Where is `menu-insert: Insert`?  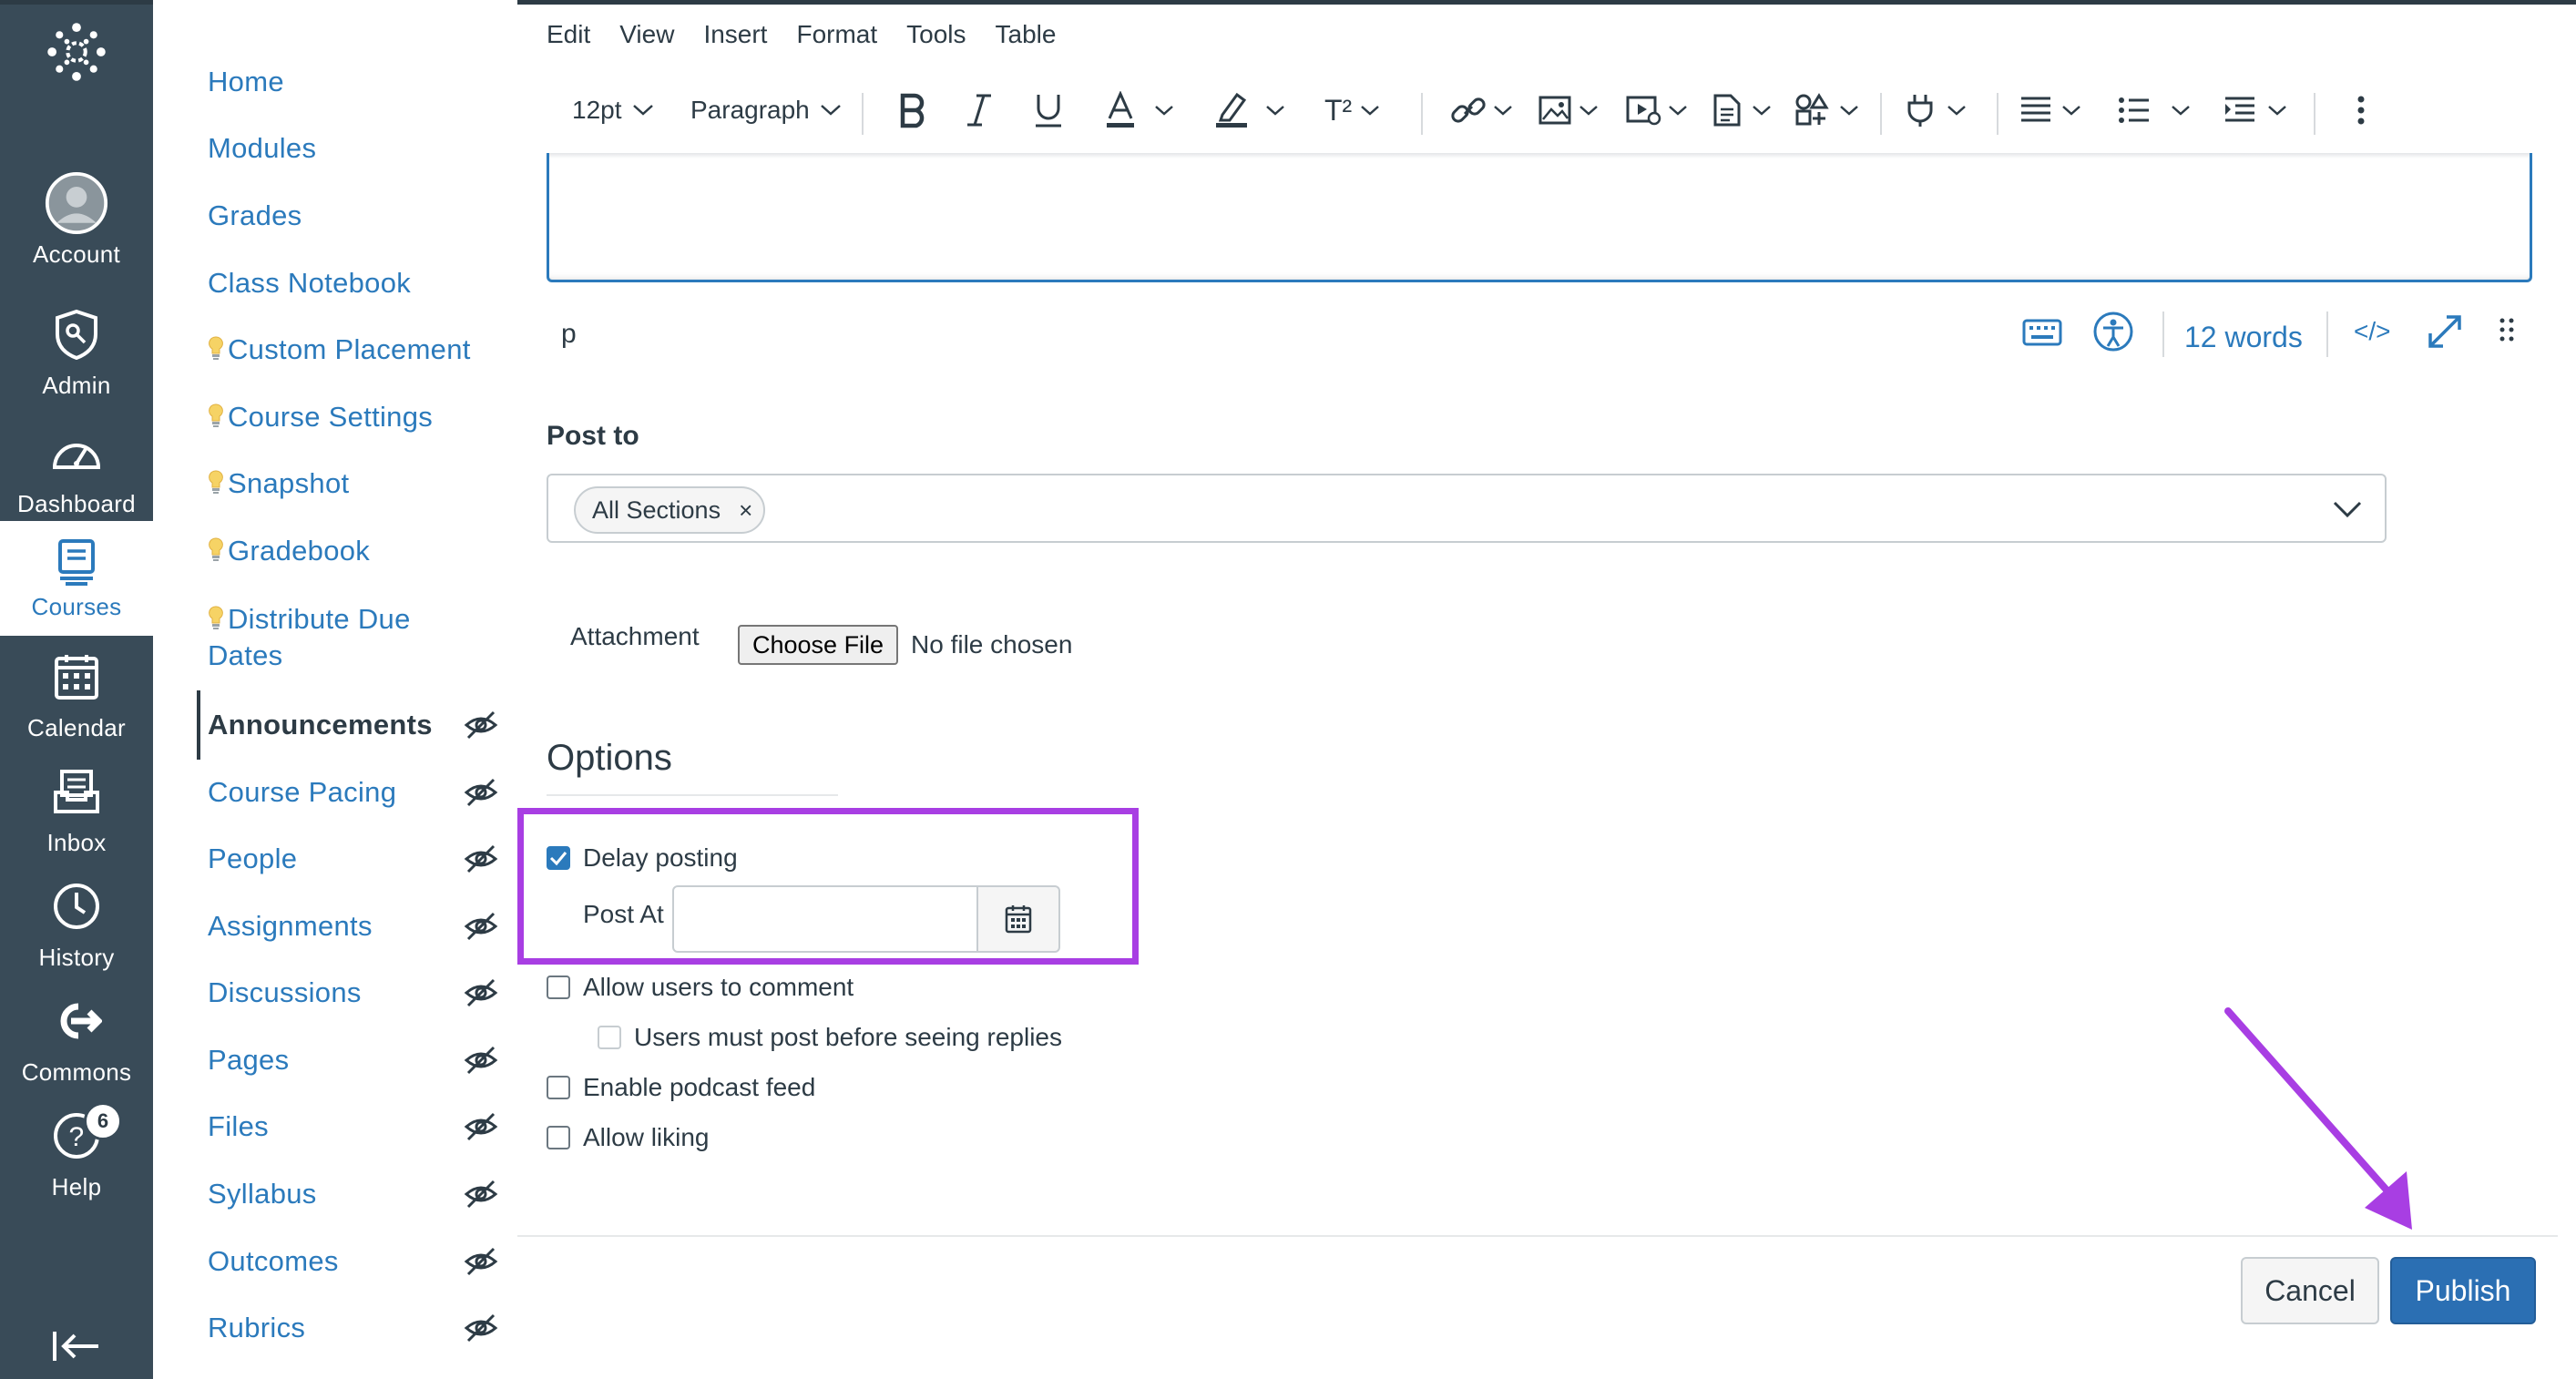 menu-insert: Insert is located at coordinates (735, 40).